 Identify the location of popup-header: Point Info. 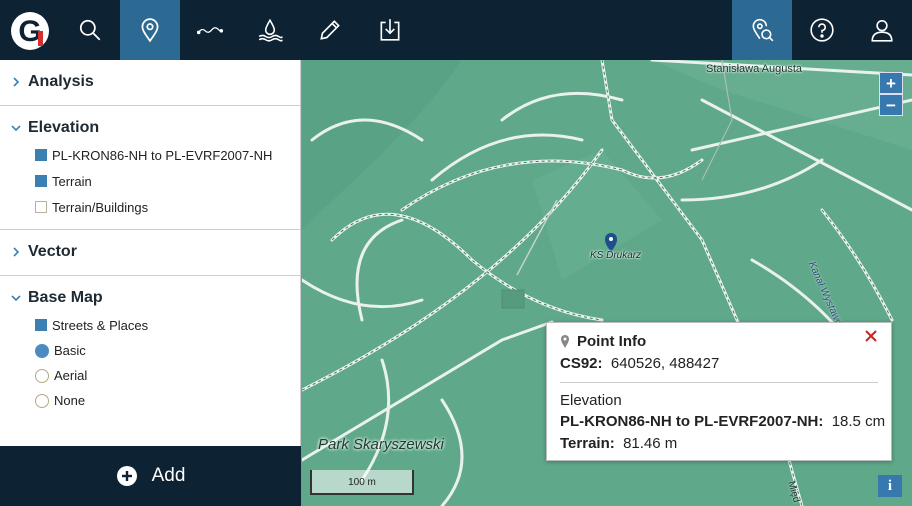
(719, 341).